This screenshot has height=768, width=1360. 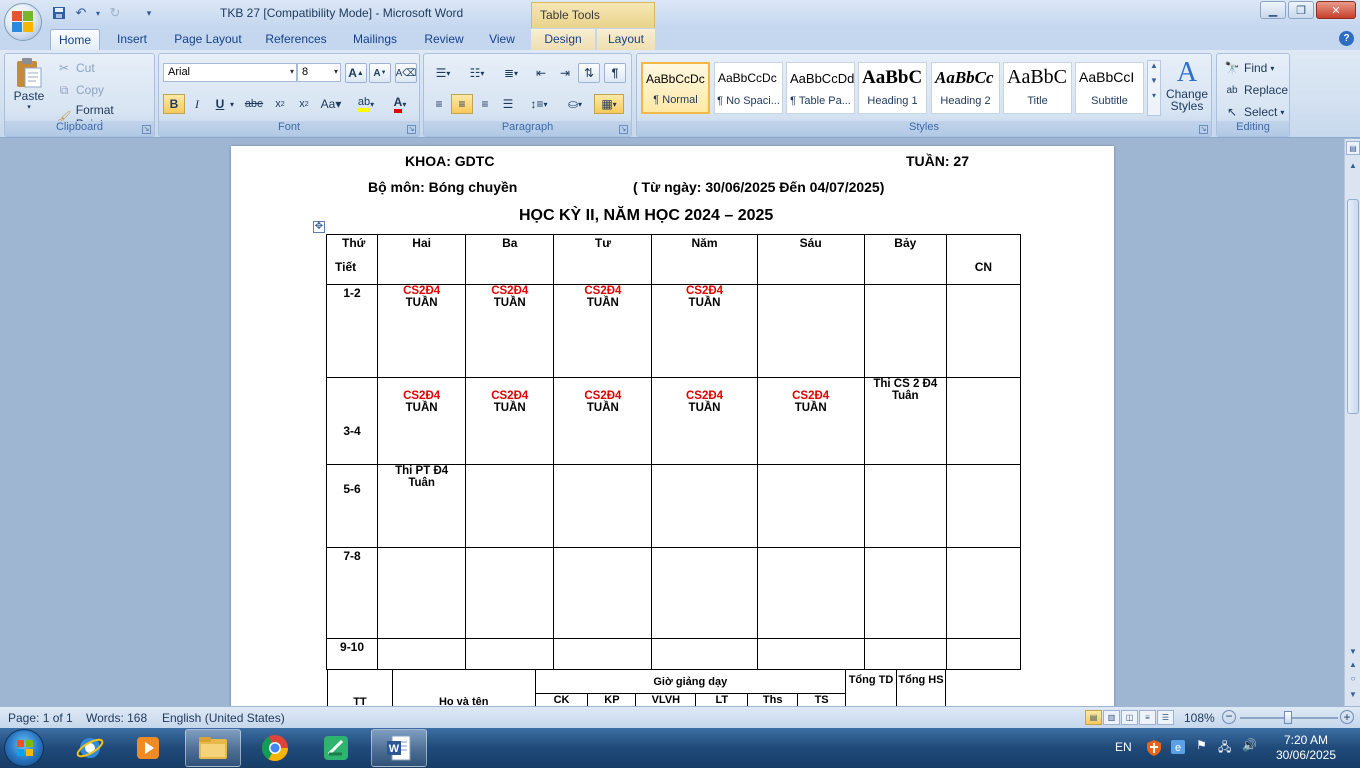 What do you see at coordinates (375, 39) in the screenshot?
I see `tab-mailings: Mailings` at bounding box center [375, 39].